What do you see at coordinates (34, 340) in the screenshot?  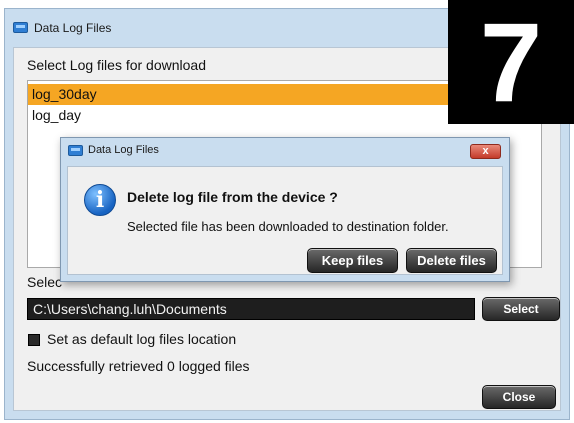 I see `default-location-checkbox` at bounding box center [34, 340].